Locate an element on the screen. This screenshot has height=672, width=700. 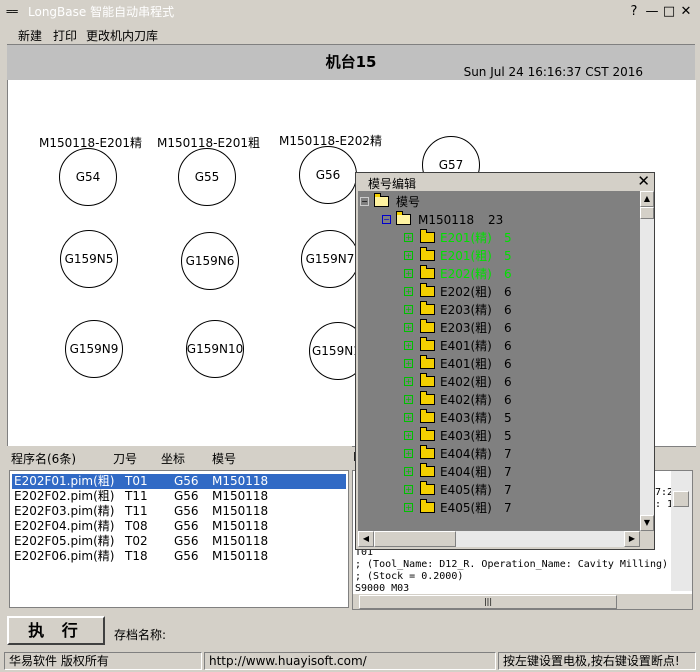
tool-slot-label: G159N6 is located at coordinates (210, 261).